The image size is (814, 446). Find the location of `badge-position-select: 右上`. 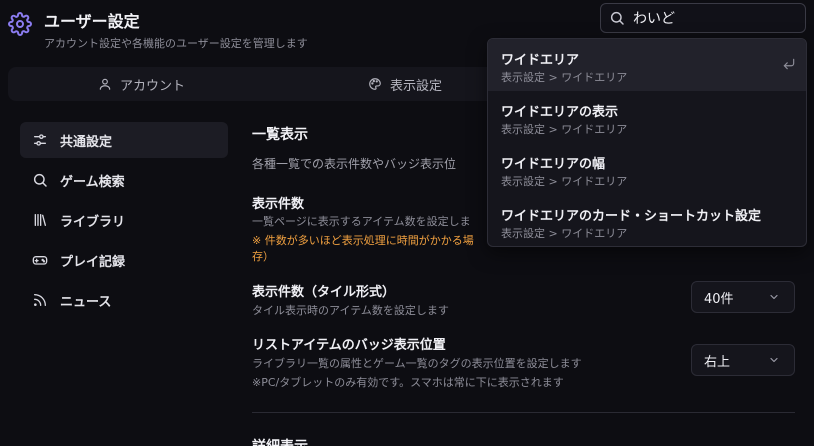

badge-position-select: 右上 is located at coordinates (743, 360).